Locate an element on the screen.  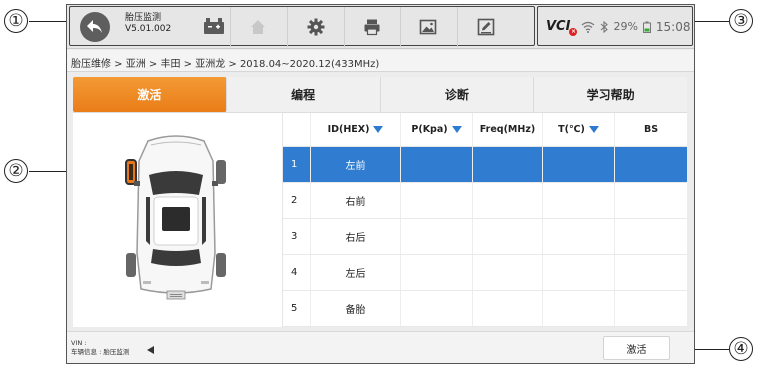
top-toolbar: 胎压监测 V5.01.002 VCI × 29% 15:08 is located at coordinates (380, 27).